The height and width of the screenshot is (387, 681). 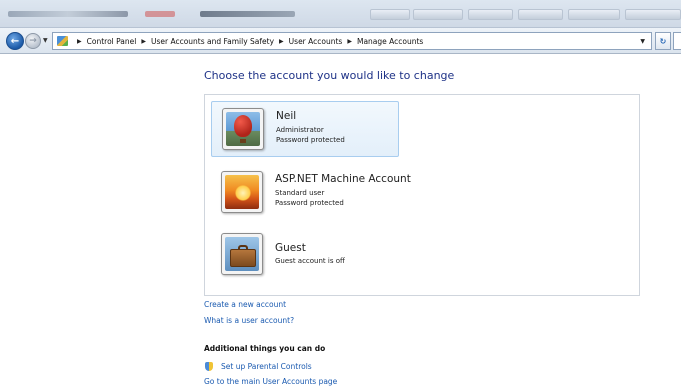 What do you see at coordinates (209, 366) in the screenshot?
I see `shield-icon` at bounding box center [209, 366].